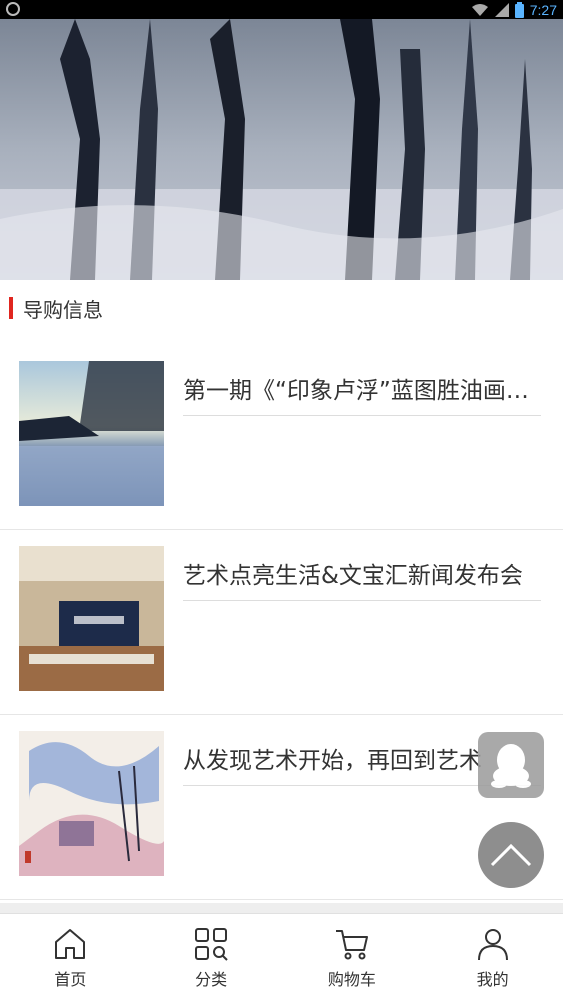 The width and height of the screenshot is (563, 1002). Describe the element at coordinates (362, 577) in the screenshot. I see `article-title: 艺术点亮生活&文宝汇新闻发布会` at that location.